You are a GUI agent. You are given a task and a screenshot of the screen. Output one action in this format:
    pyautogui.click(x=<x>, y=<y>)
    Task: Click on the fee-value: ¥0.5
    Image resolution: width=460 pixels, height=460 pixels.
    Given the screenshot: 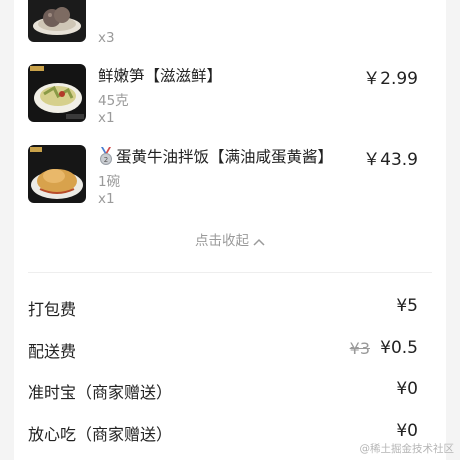 What is the action you would take?
    pyautogui.click(x=399, y=348)
    